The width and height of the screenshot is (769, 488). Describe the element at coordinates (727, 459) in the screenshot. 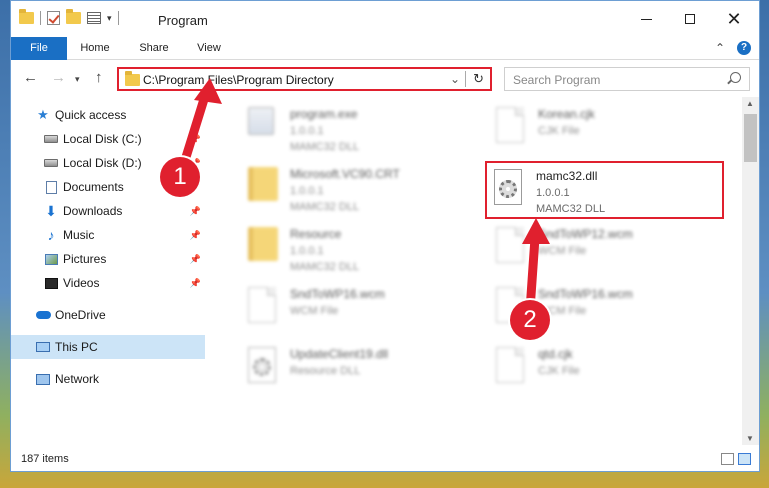

I see `details-view-icon` at that location.